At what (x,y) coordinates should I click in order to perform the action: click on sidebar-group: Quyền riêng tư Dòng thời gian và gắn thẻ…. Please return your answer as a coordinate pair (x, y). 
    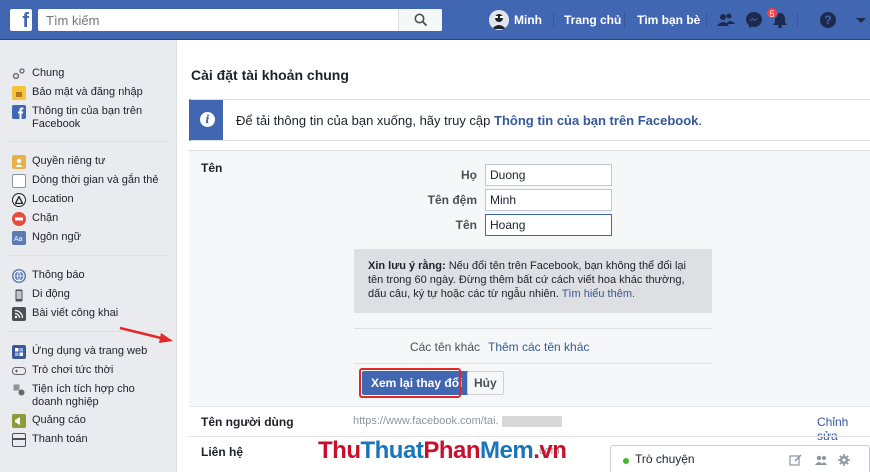
    Looking at the image, I should click on (88, 199).